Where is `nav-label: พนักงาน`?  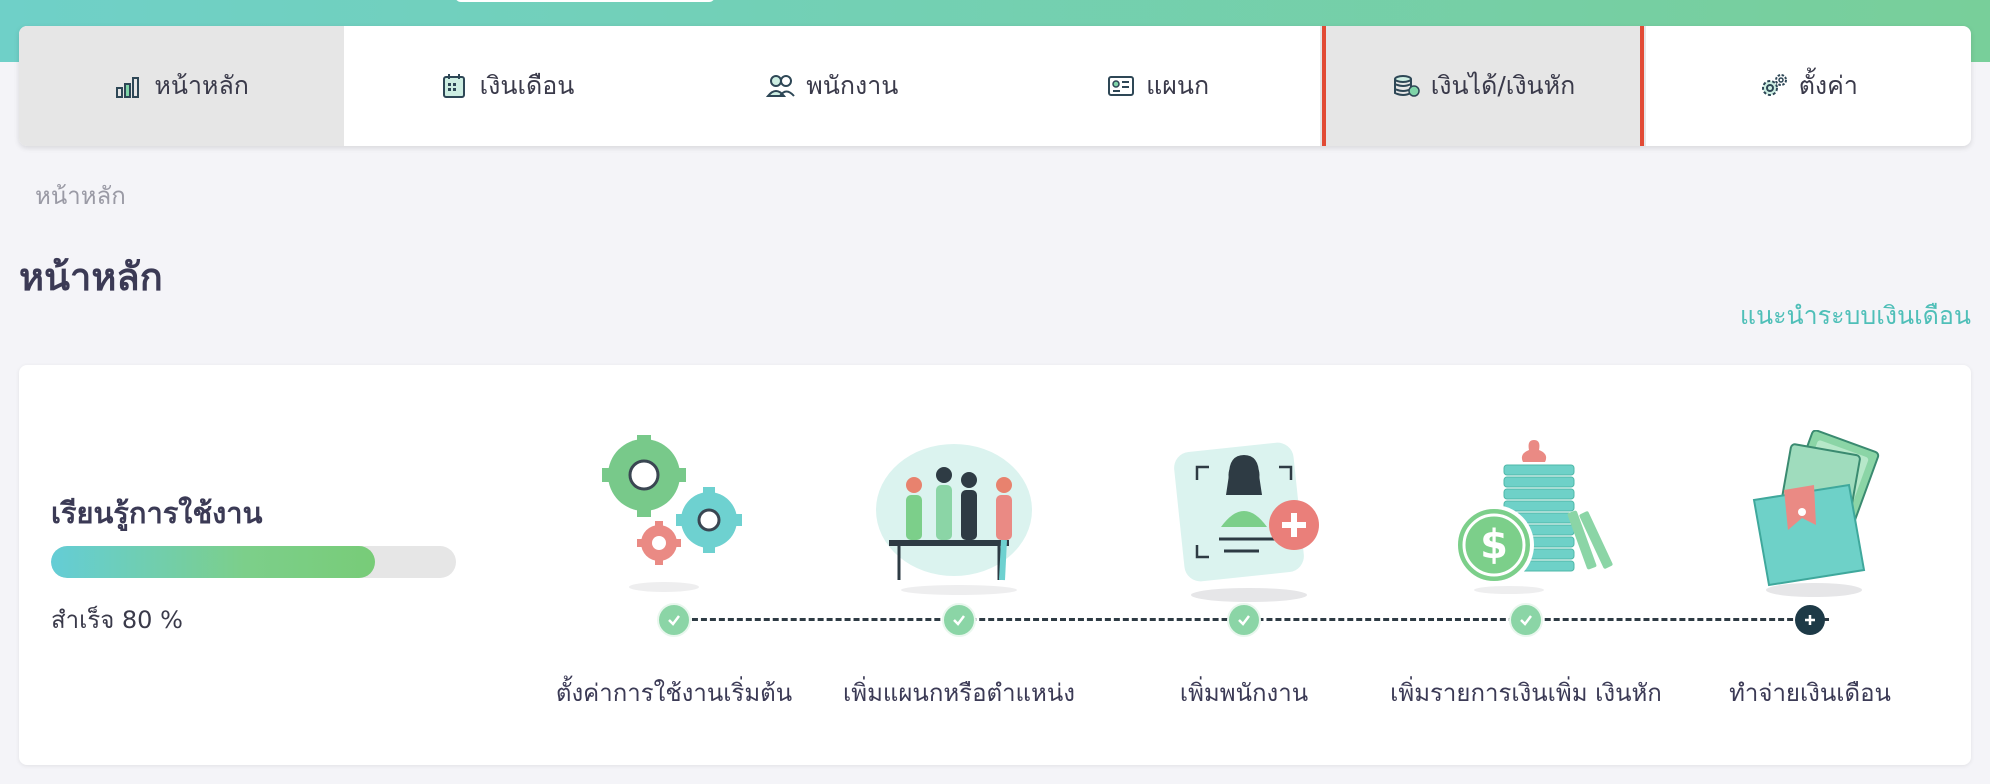 nav-label: พนักงาน is located at coordinates (852, 85).